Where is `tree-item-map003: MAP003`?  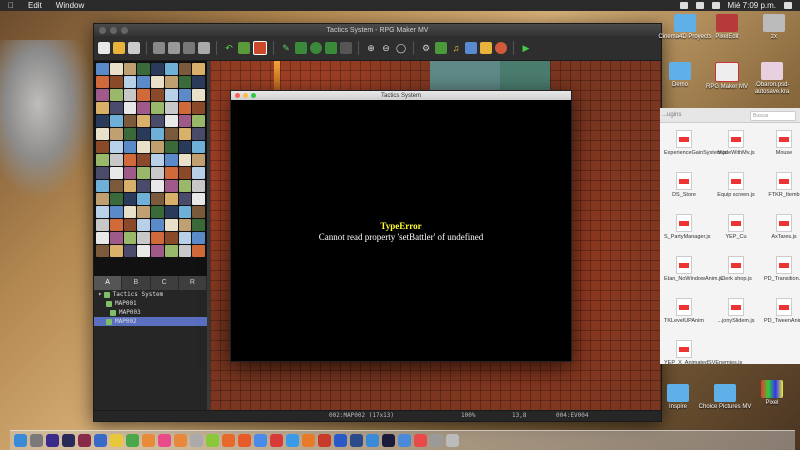 tree-item-map003: MAP003 is located at coordinates (150, 312).